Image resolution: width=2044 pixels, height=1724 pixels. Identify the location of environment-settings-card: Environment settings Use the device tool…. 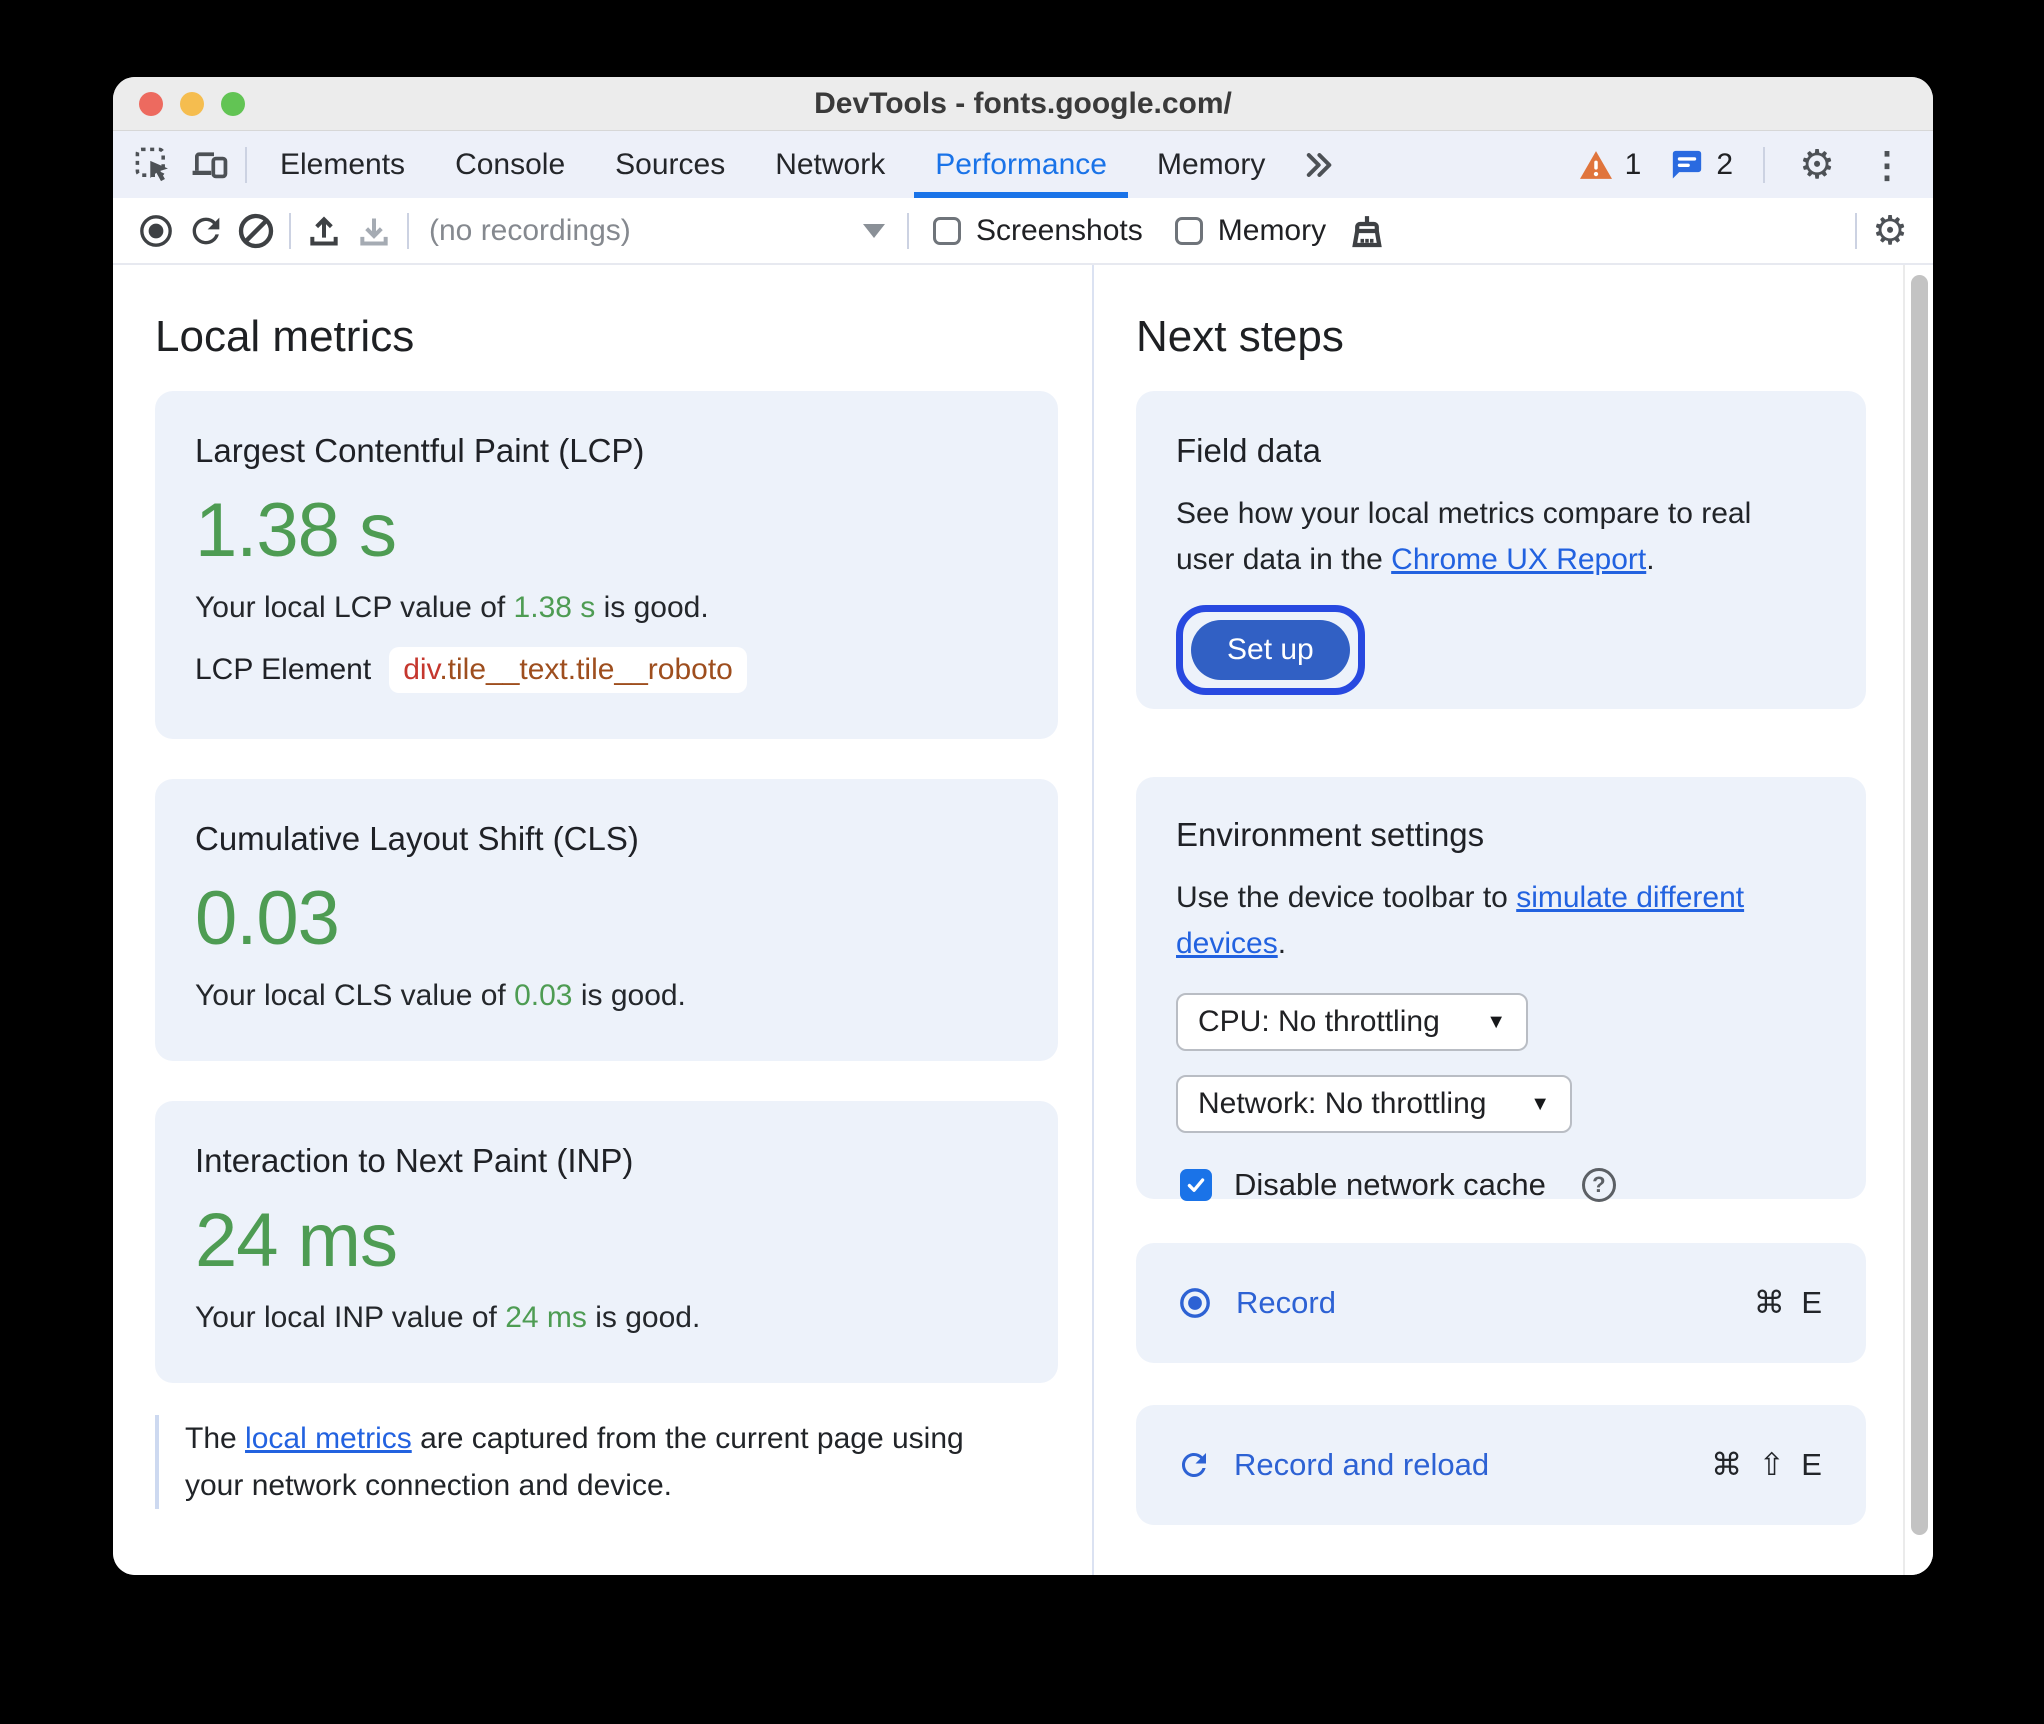
(1501, 989).